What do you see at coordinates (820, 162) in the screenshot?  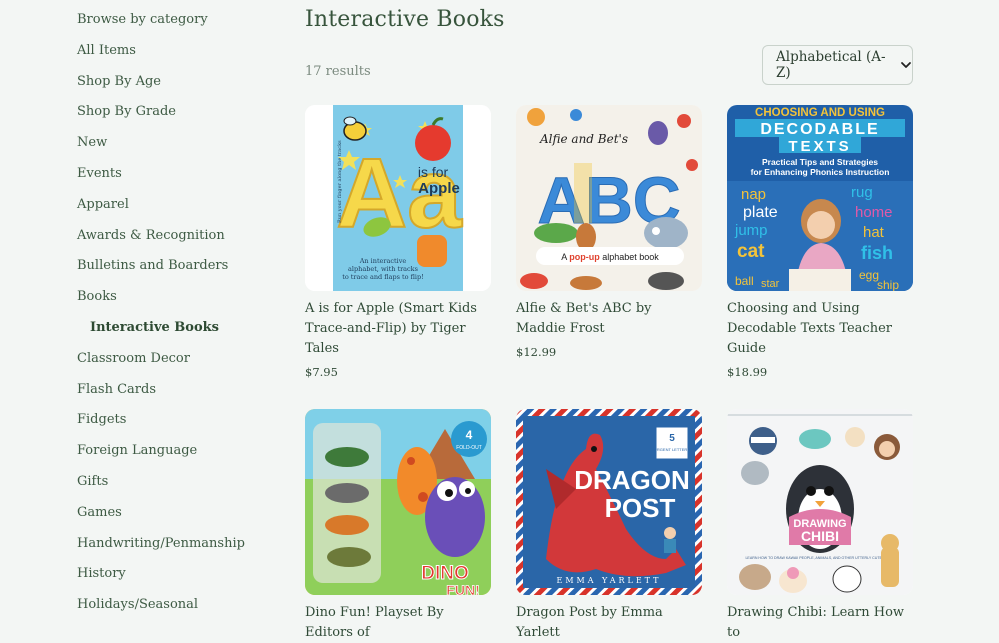 I see `cover-sub1: Practical Tips and Strategies` at bounding box center [820, 162].